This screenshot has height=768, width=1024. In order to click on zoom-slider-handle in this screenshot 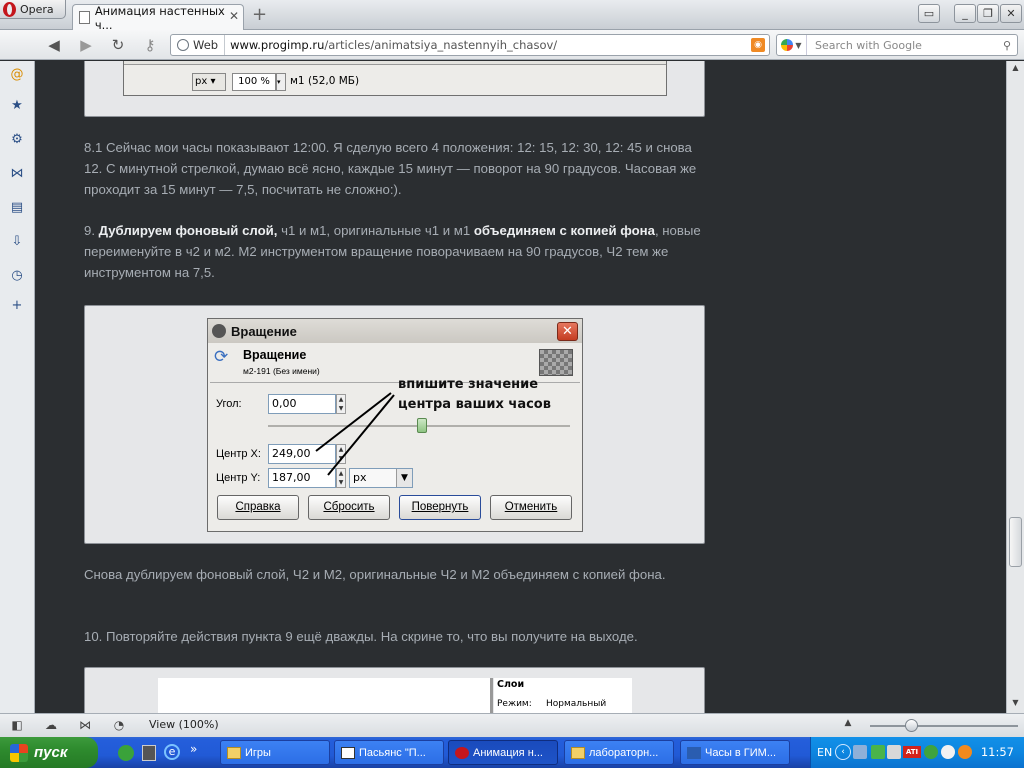, I will do `click(911, 725)`.